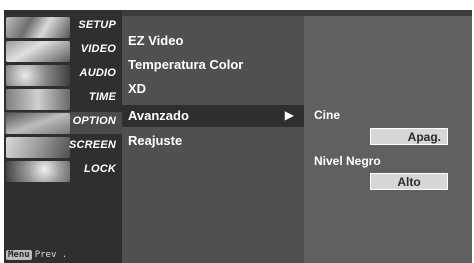 The height and width of the screenshot is (263, 474). I want to click on cine-value: Apag., so click(424, 137).